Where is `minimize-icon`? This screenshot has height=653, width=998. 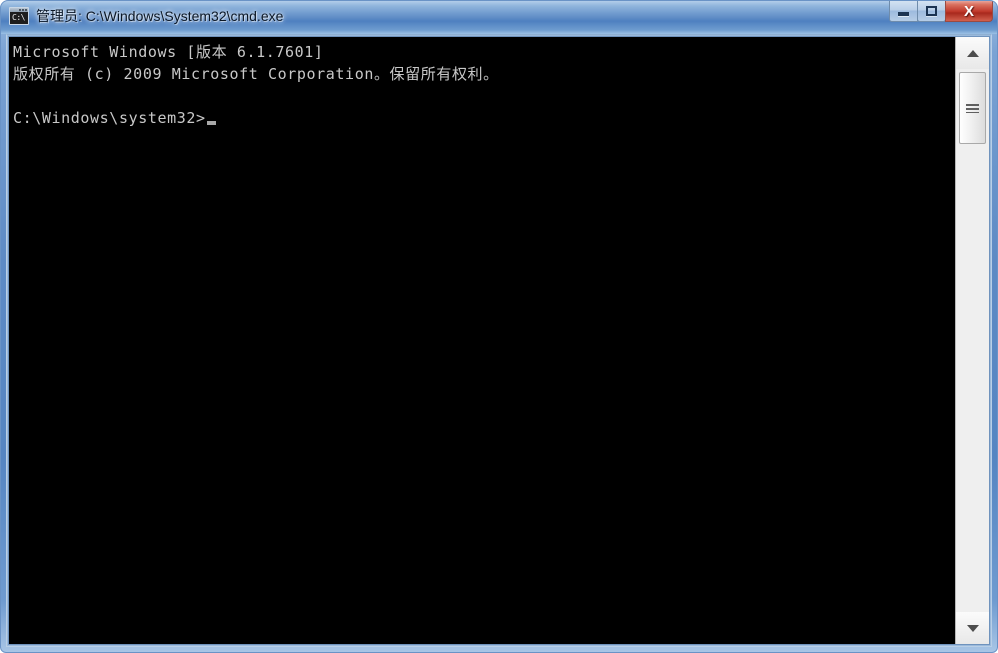 minimize-icon is located at coordinates (903, 13).